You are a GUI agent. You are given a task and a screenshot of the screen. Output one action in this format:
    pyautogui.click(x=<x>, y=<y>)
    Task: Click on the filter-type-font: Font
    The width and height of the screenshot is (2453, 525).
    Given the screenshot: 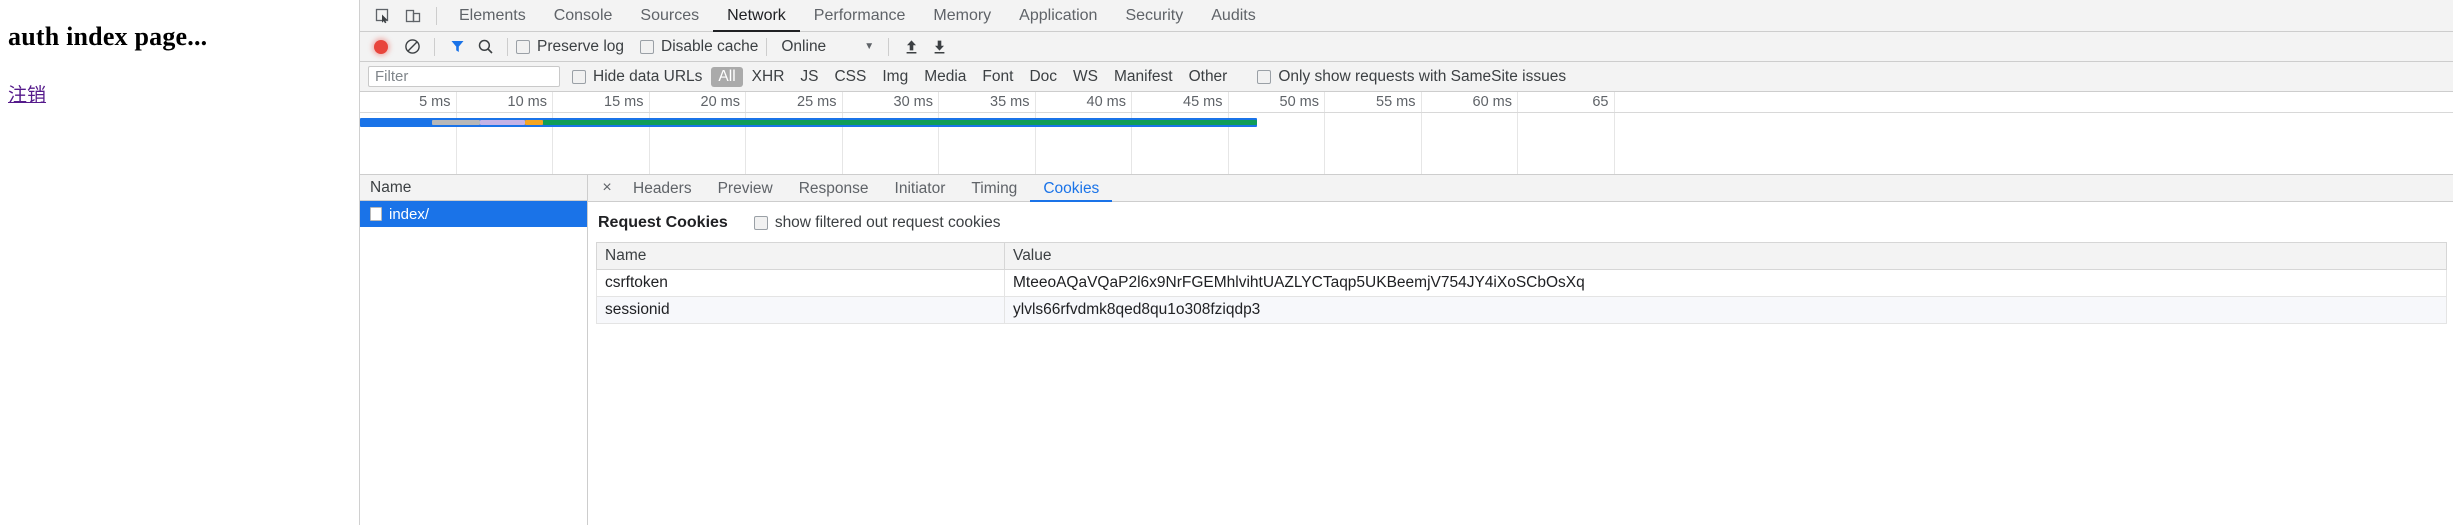 What is the action you would take?
    pyautogui.click(x=997, y=77)
    